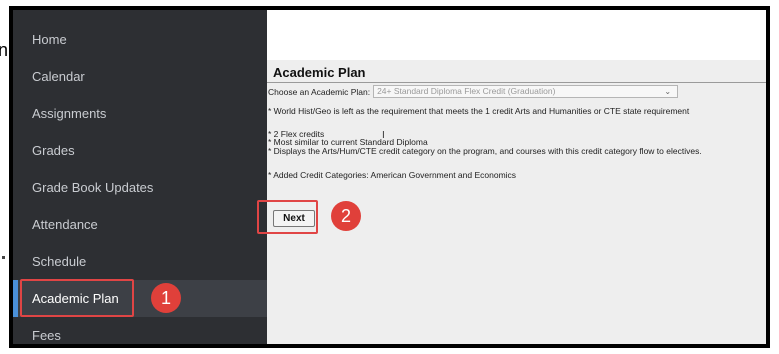  Describe the element at coordinates (319, 72) in the screenshot. I see `page-title: Academic Plan` at that location.